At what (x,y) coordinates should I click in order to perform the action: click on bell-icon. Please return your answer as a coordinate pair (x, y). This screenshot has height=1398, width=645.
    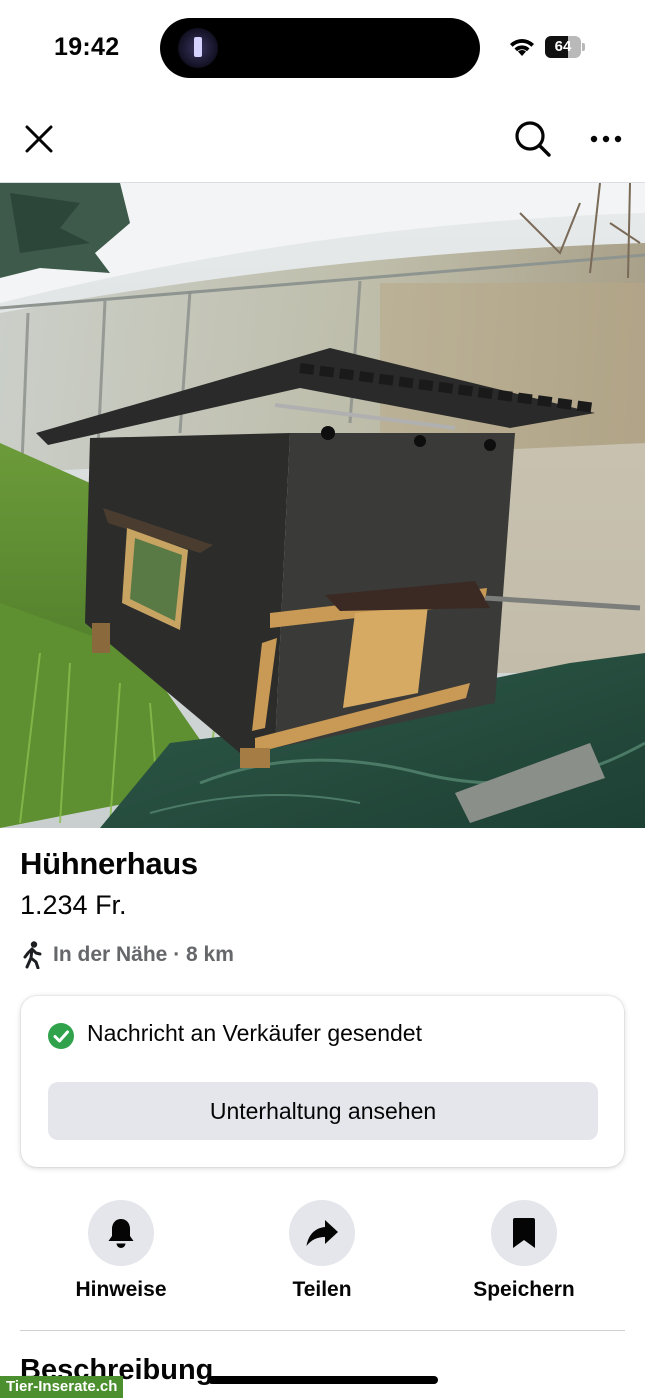
    Looking at the image, I should click on (121, 1233).